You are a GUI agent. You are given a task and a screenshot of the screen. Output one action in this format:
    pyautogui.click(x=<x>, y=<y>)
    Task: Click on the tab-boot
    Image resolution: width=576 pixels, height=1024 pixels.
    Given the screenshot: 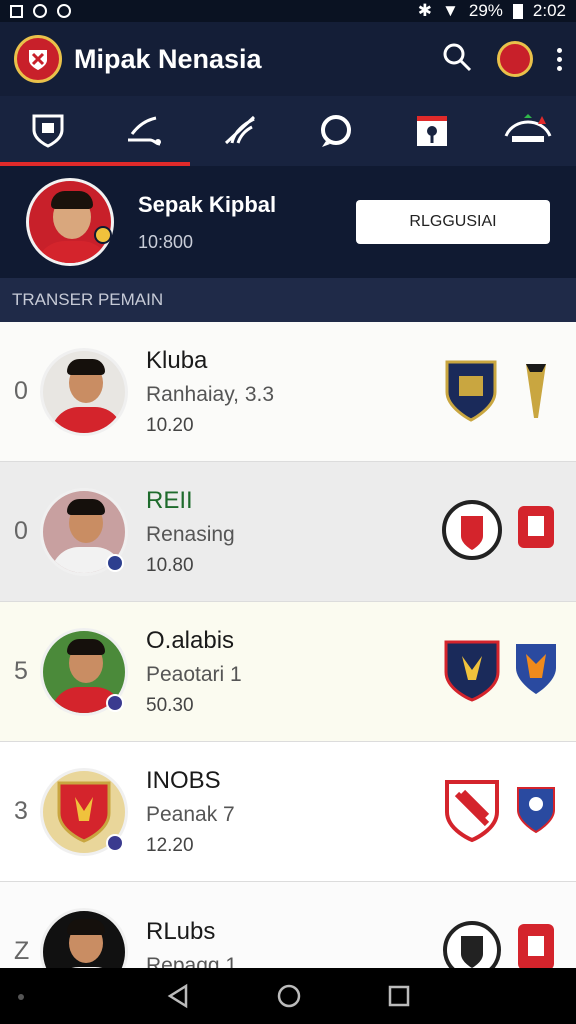 What is the action you would take?
    pyautogui.click(x=240, y=131)
    